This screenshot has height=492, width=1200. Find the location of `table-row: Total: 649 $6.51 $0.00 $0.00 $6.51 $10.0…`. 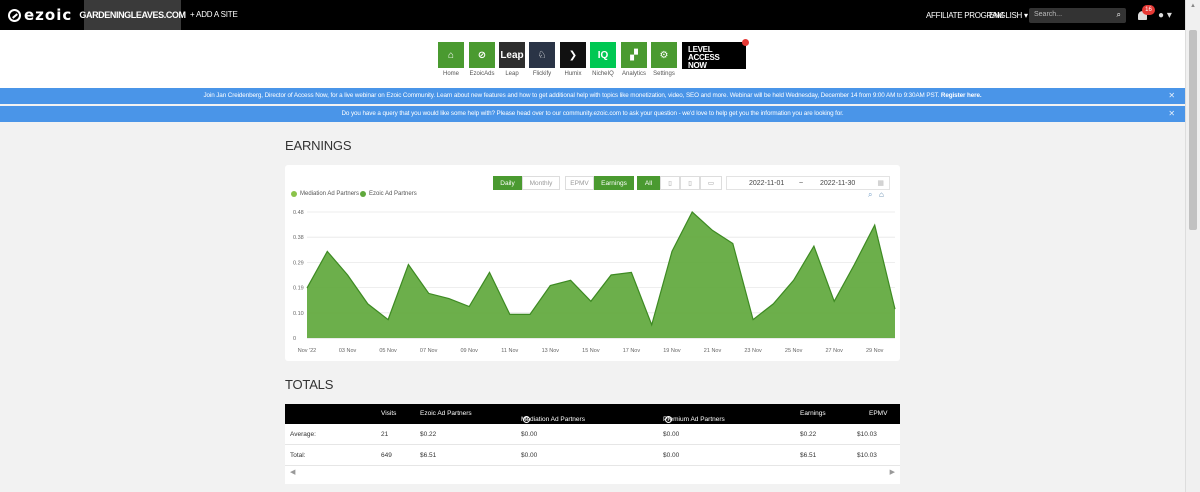

table-row: Total: 649 $6.51 $0.00 $0.00 $6.51 $10.0… is located at coordinates (592, 455).